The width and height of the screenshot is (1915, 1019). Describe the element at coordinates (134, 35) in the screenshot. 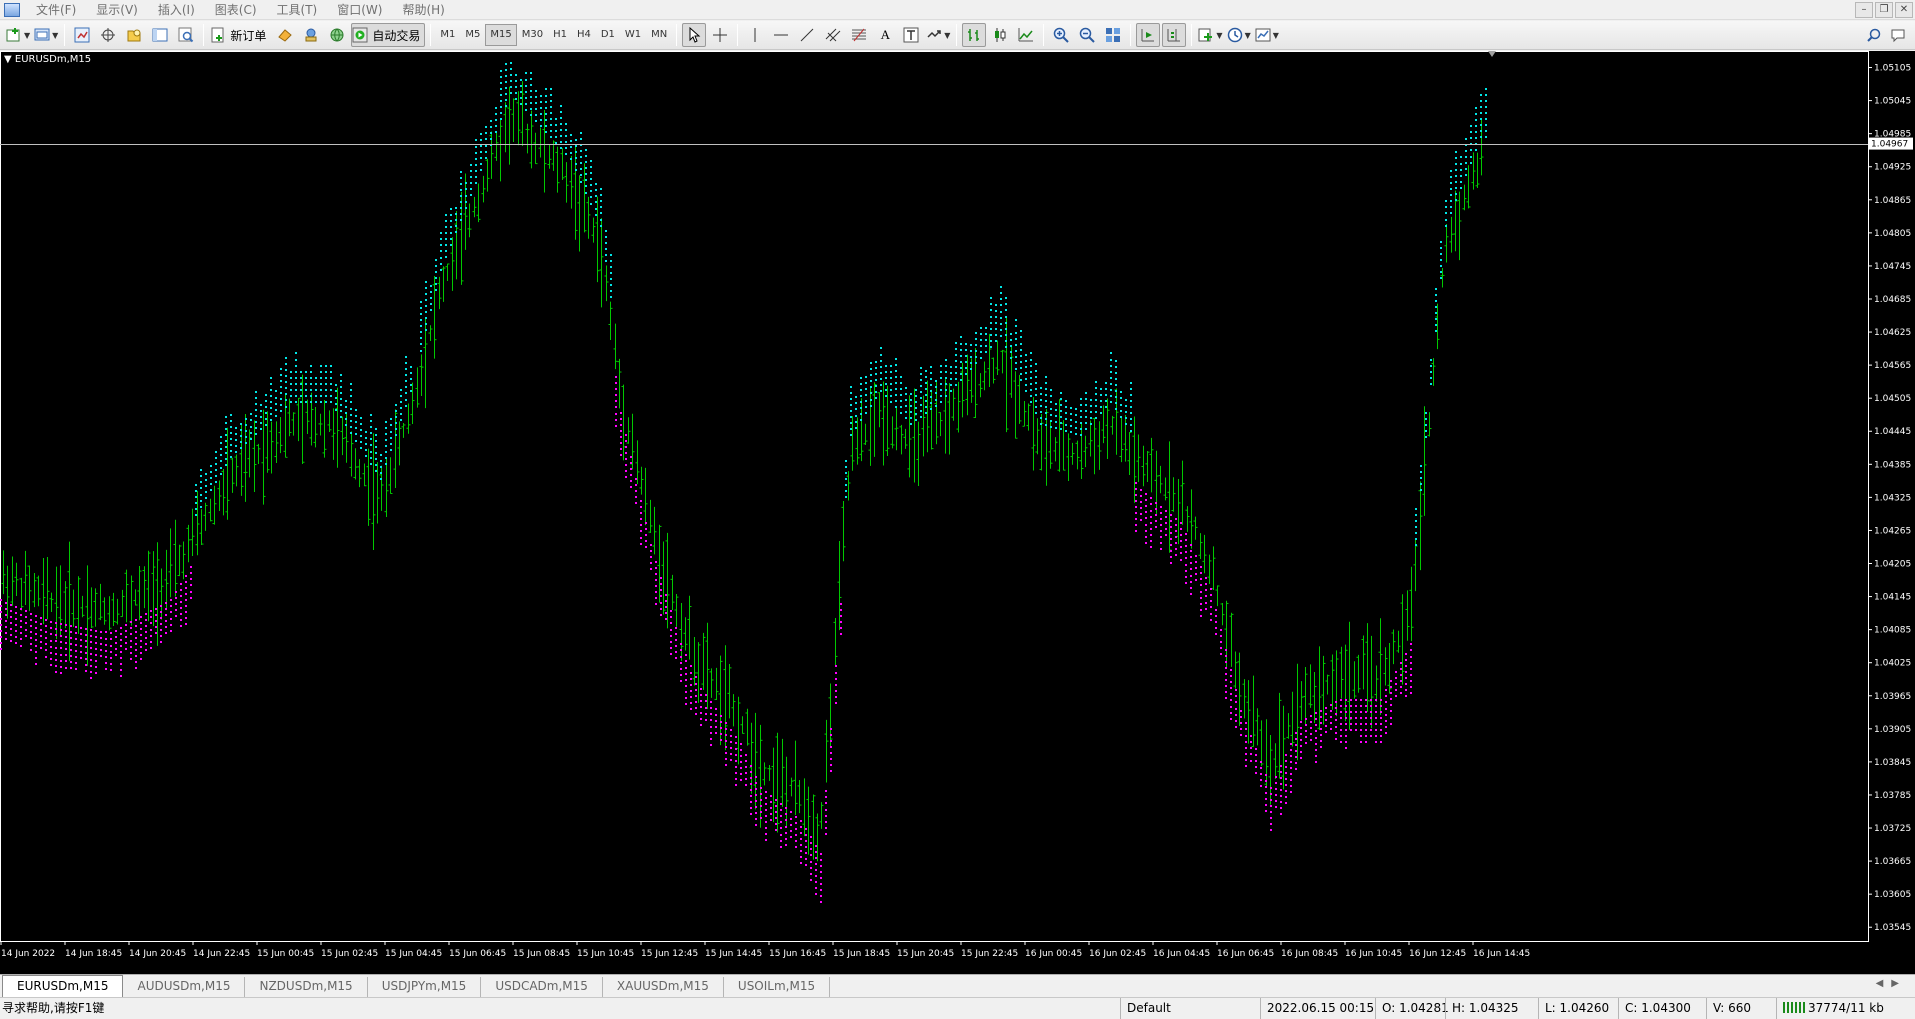

I see `navigator-button` at that location.